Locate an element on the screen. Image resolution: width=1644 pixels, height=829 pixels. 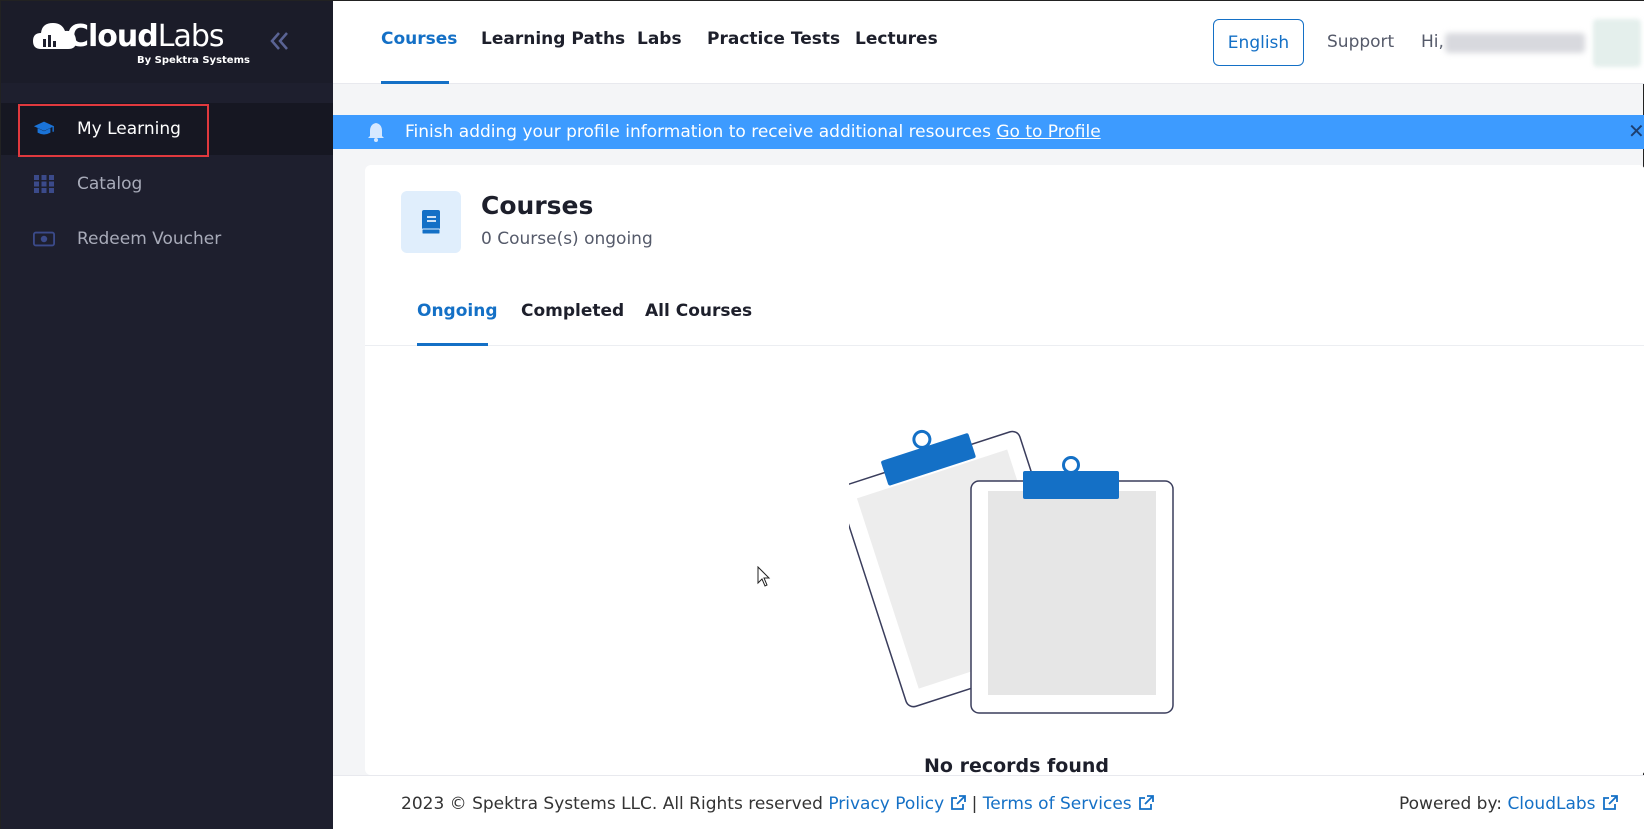
sidebar-item-label: Redeem Voucher is located at coordinates (149, 239).